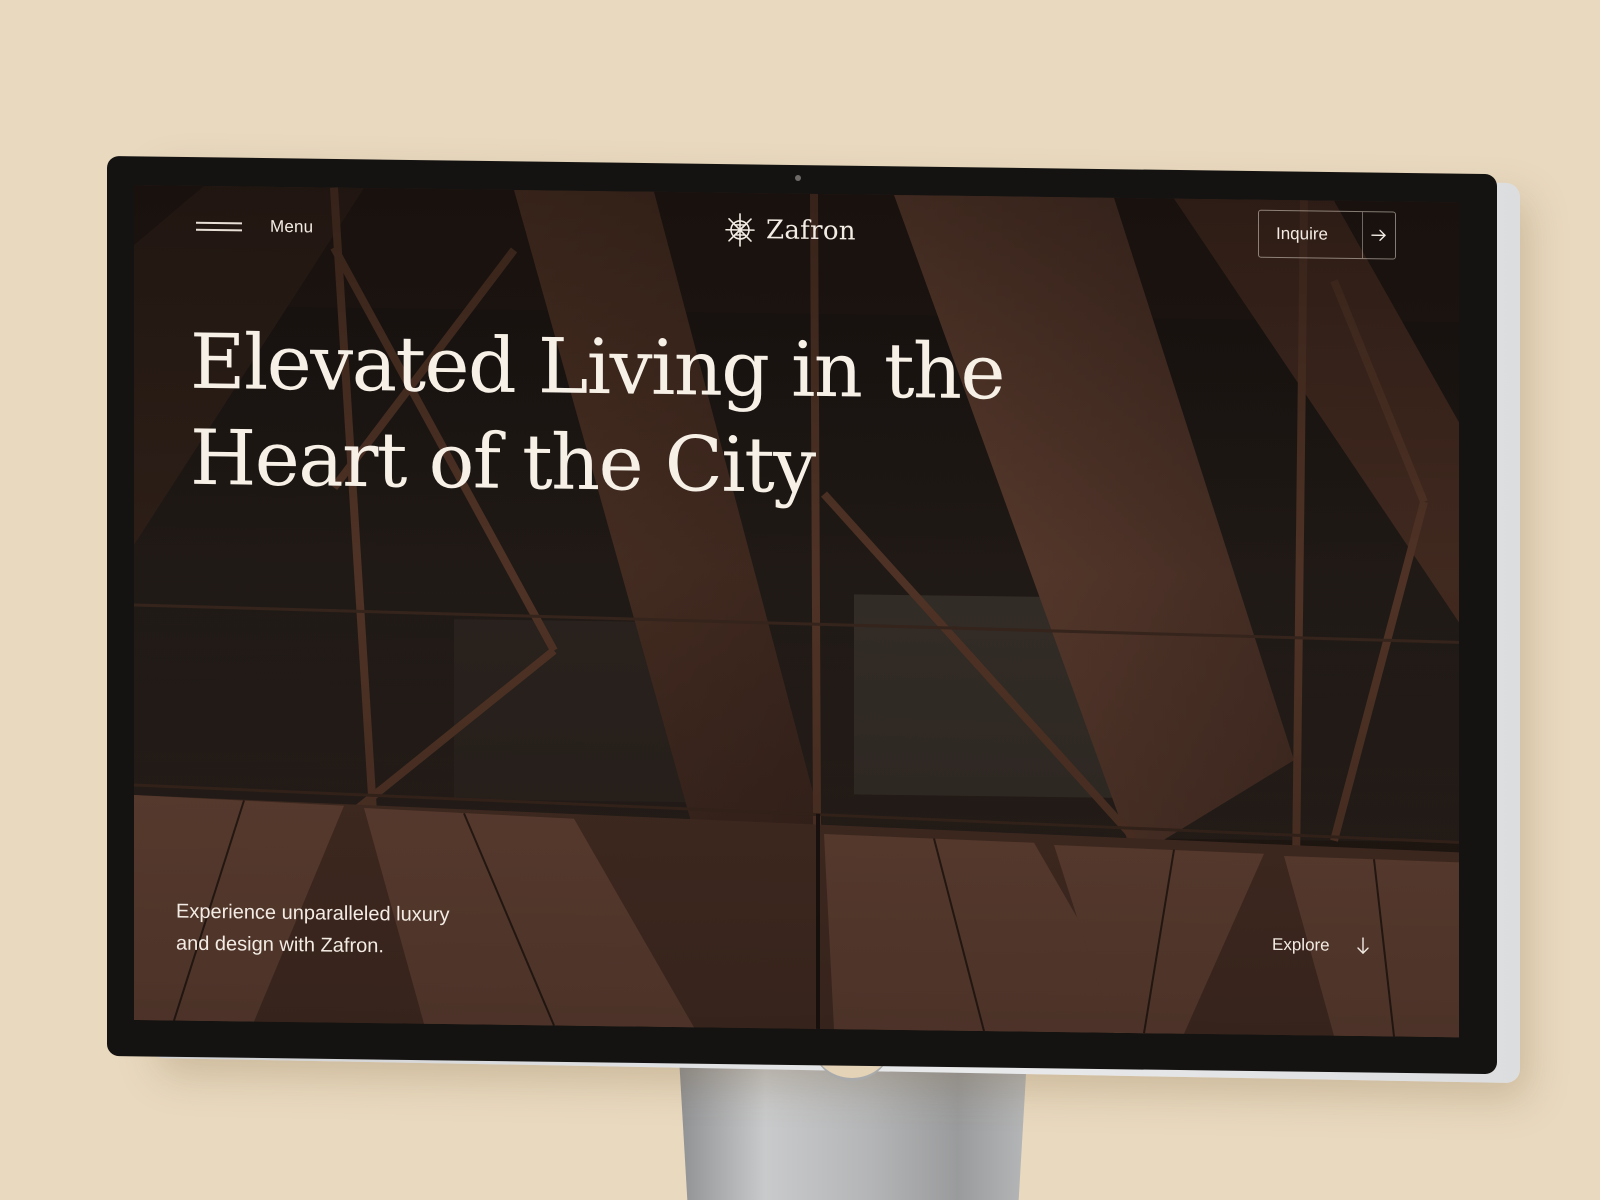 This screenshot has height=1200, width=1600. Describe the element at coordinates (219, 226) in the screenshot. I see `hamburger-icon` at that location.